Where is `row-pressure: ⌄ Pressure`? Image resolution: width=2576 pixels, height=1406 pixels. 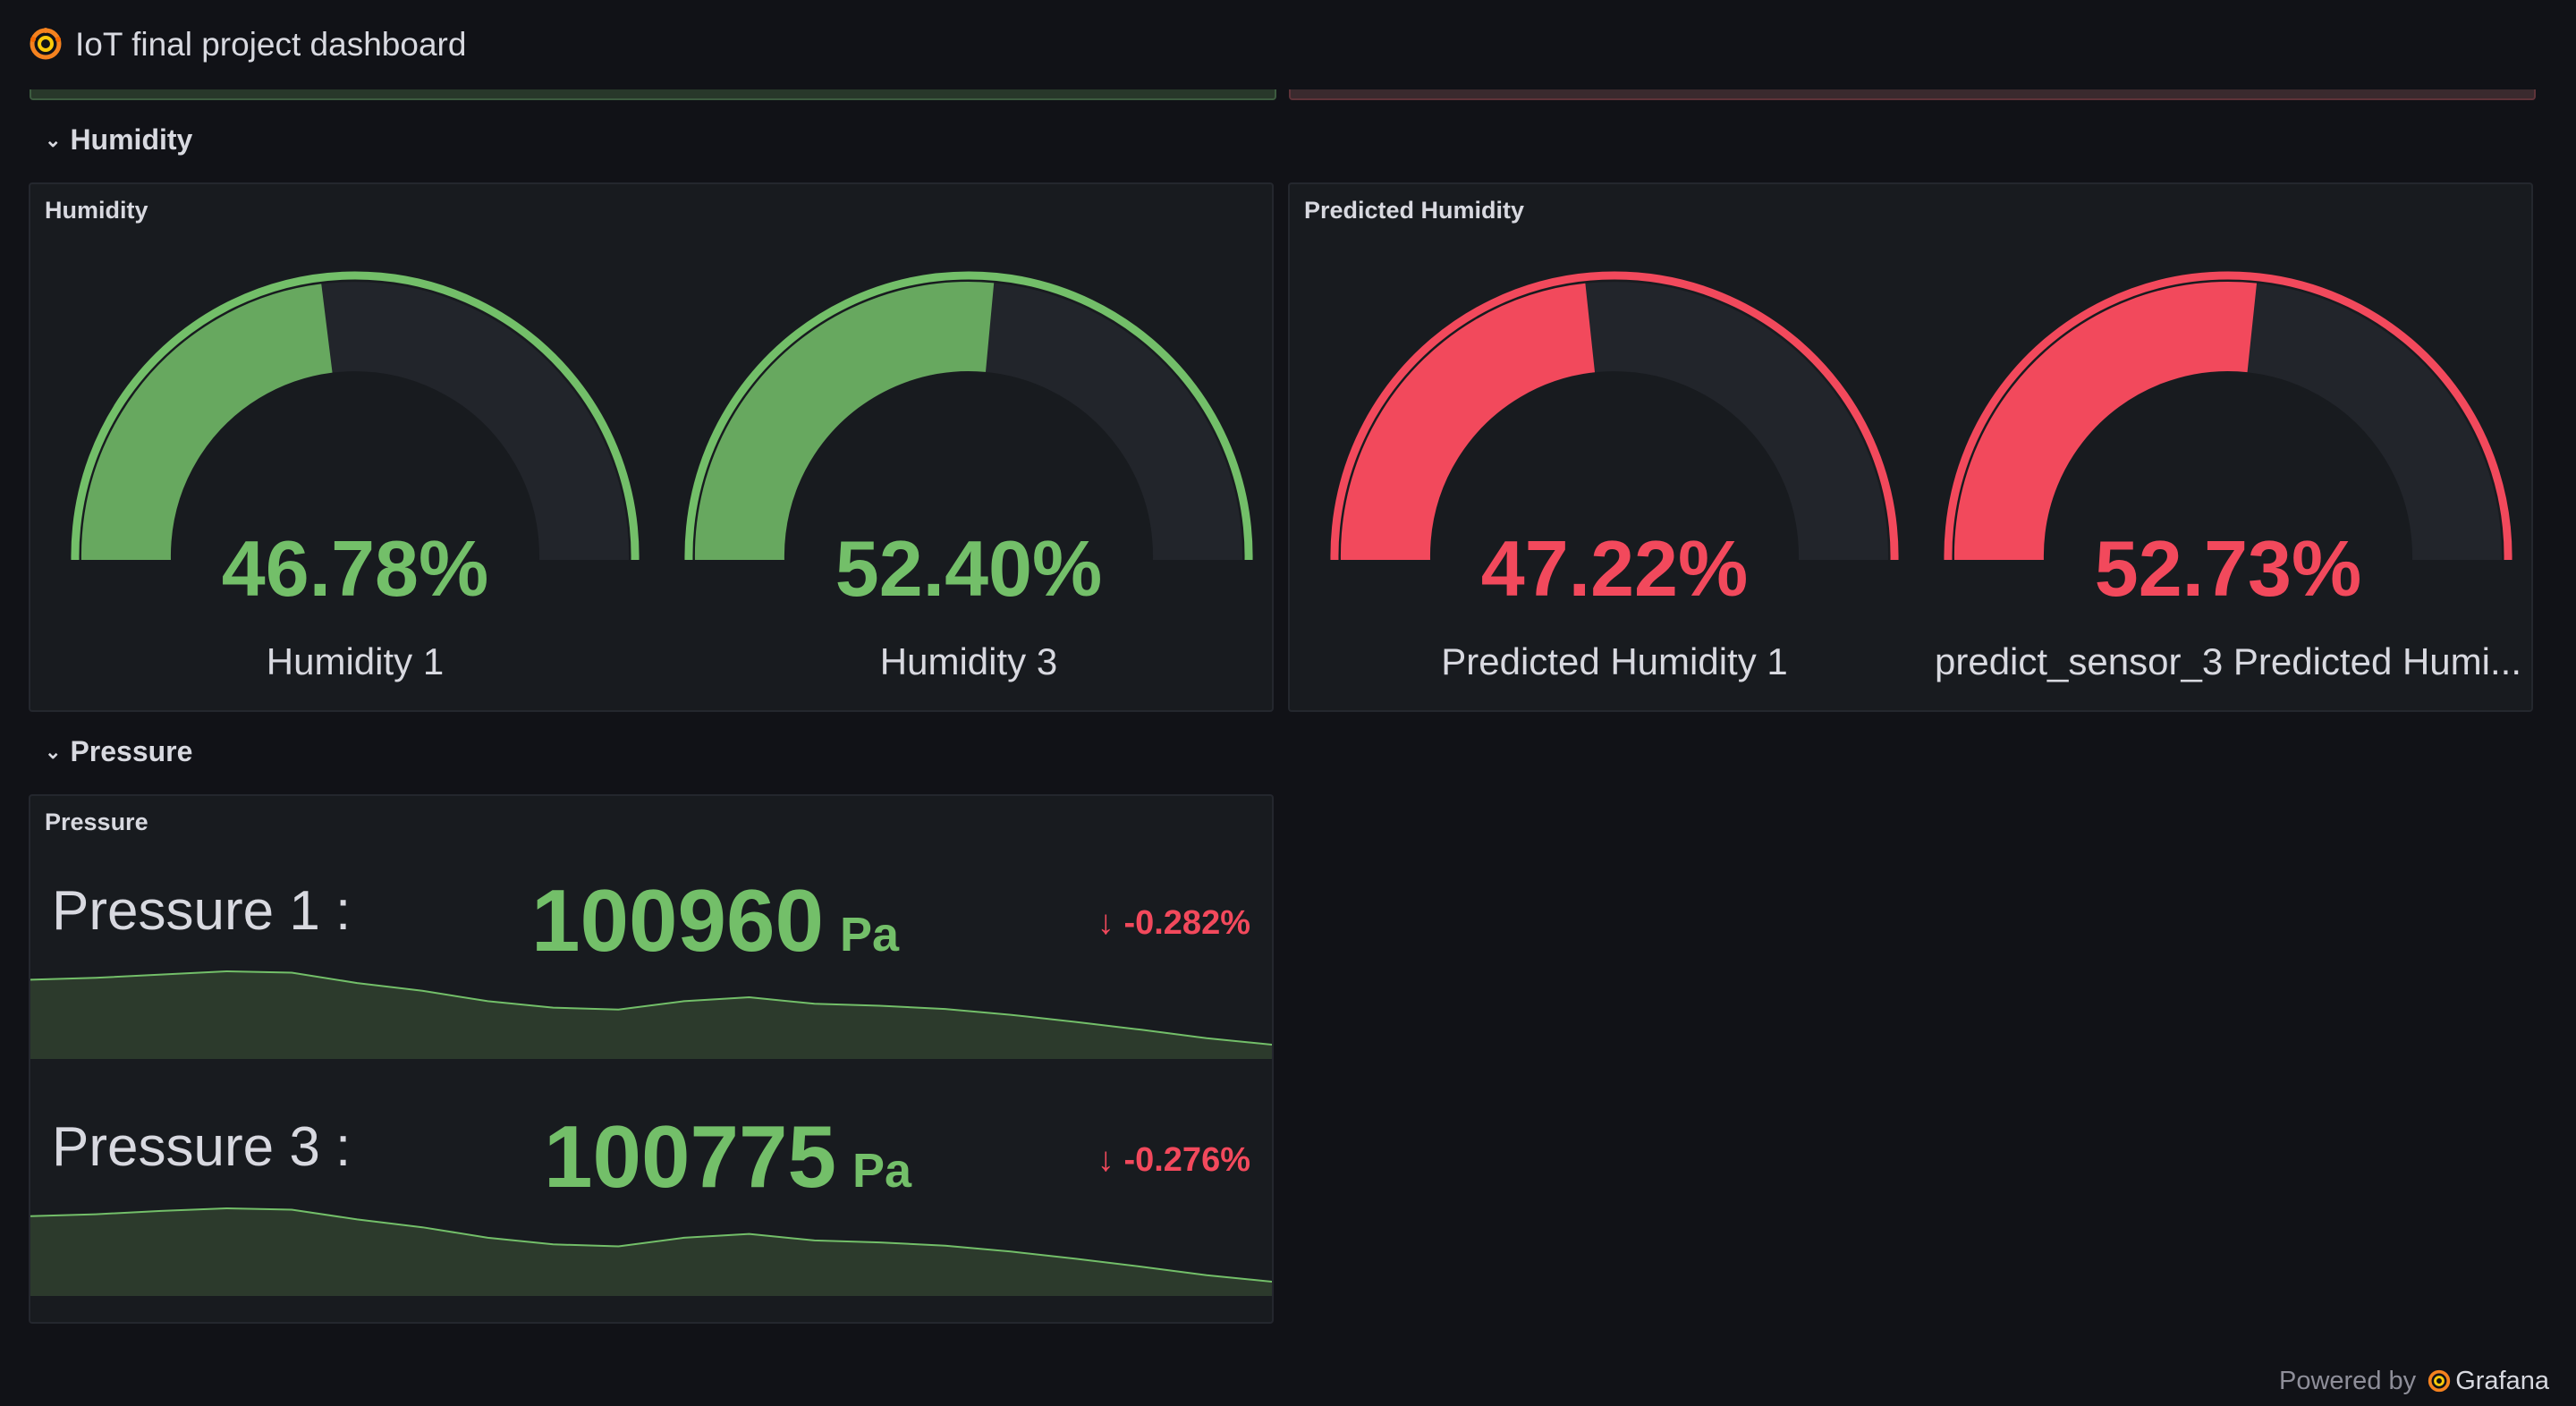 row-pressure: ⌄ Pressure is located at coordinates (118, 754).